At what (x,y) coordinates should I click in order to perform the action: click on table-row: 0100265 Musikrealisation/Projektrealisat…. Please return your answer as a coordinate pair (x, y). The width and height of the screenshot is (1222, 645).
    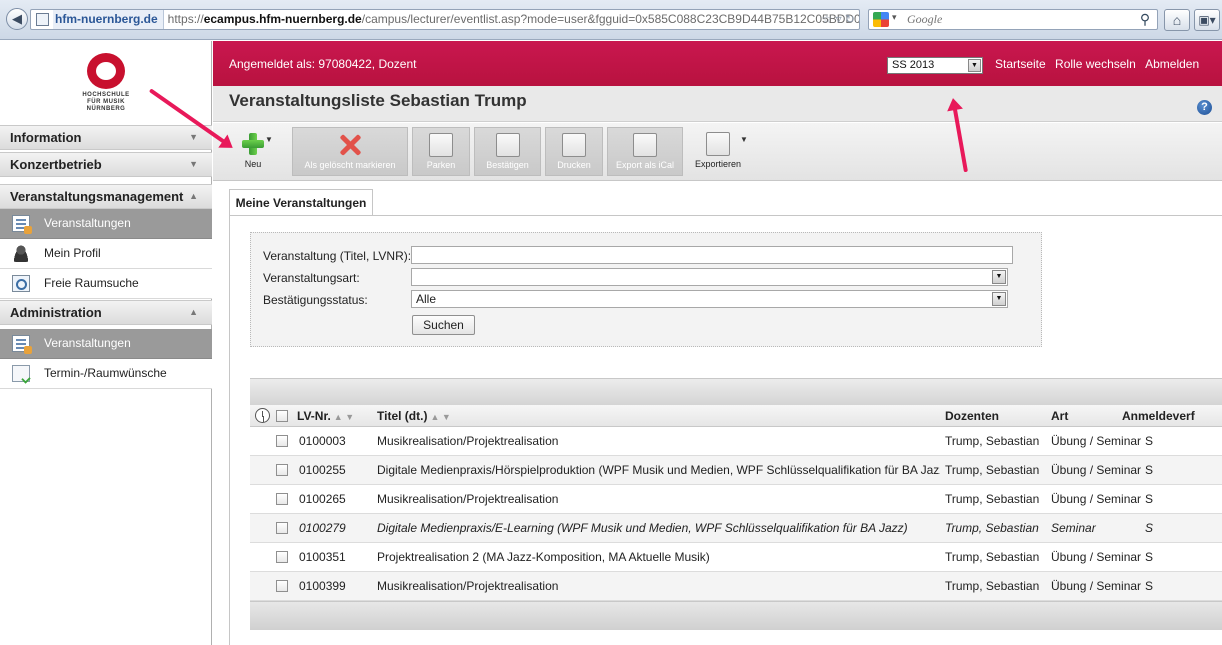
    Looking at the image, I should click on (736, 499).